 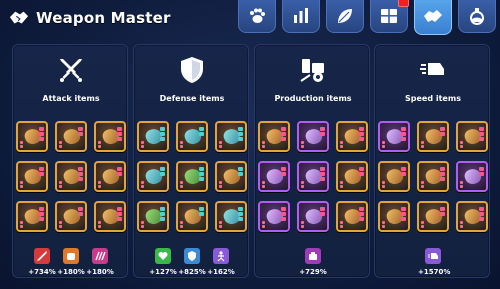 What do you see at coordinates (221, 272) in the screenshot?
I see `bonus-value: +162%` at bounding box center [221, 272].